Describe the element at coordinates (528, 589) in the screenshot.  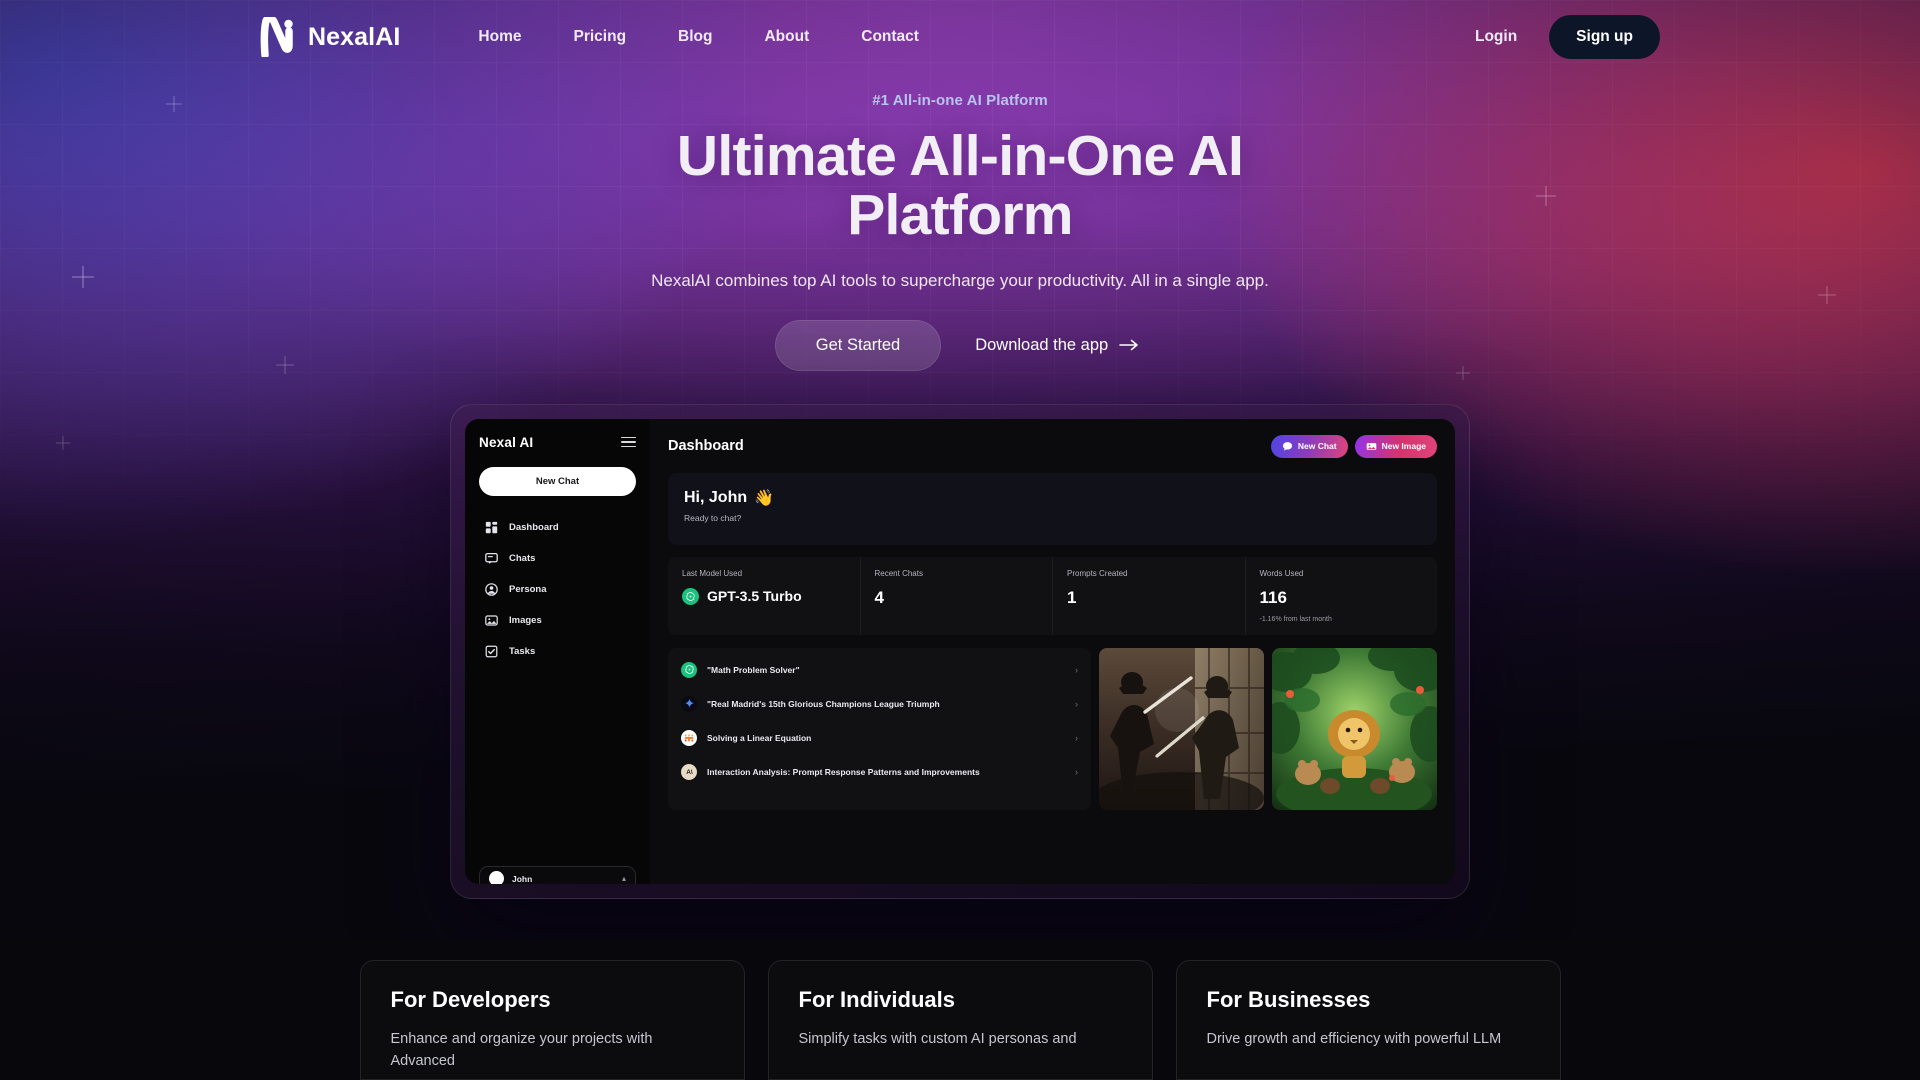
I see `sidebar-item-label: Persona` at that location.